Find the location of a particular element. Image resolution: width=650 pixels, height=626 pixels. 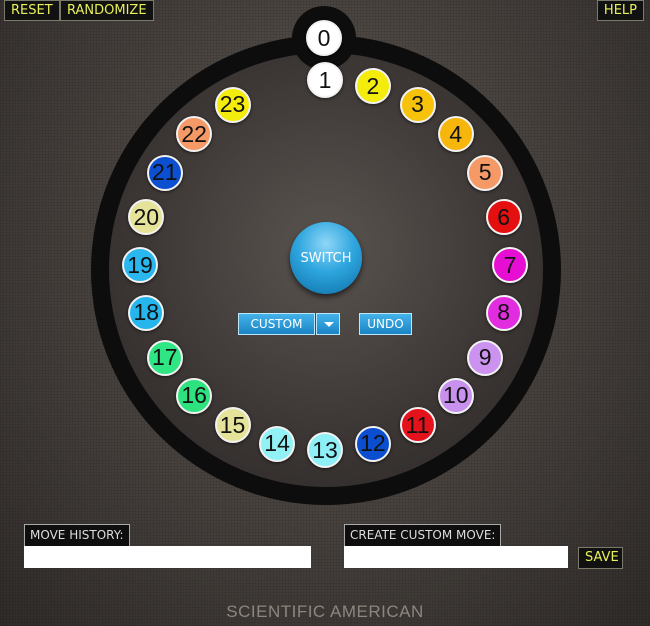

ring-token: 11 is located at coordinates (417, 425).